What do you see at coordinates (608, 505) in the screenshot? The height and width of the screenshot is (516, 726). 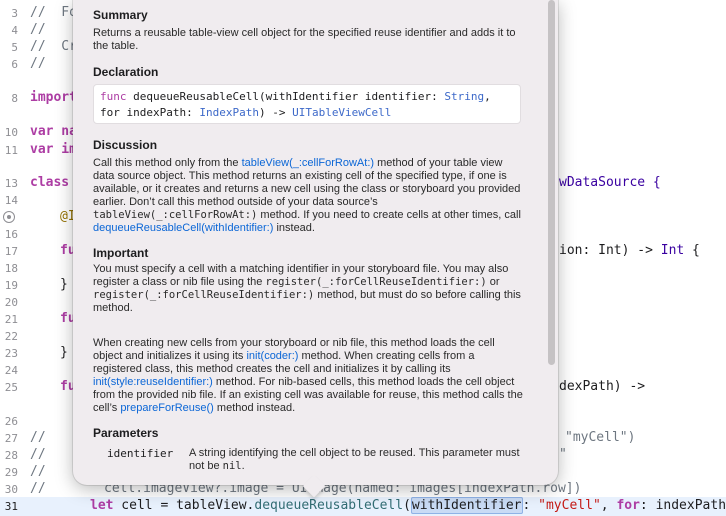 I see `comma: ,` at bounding box center [608, 505].